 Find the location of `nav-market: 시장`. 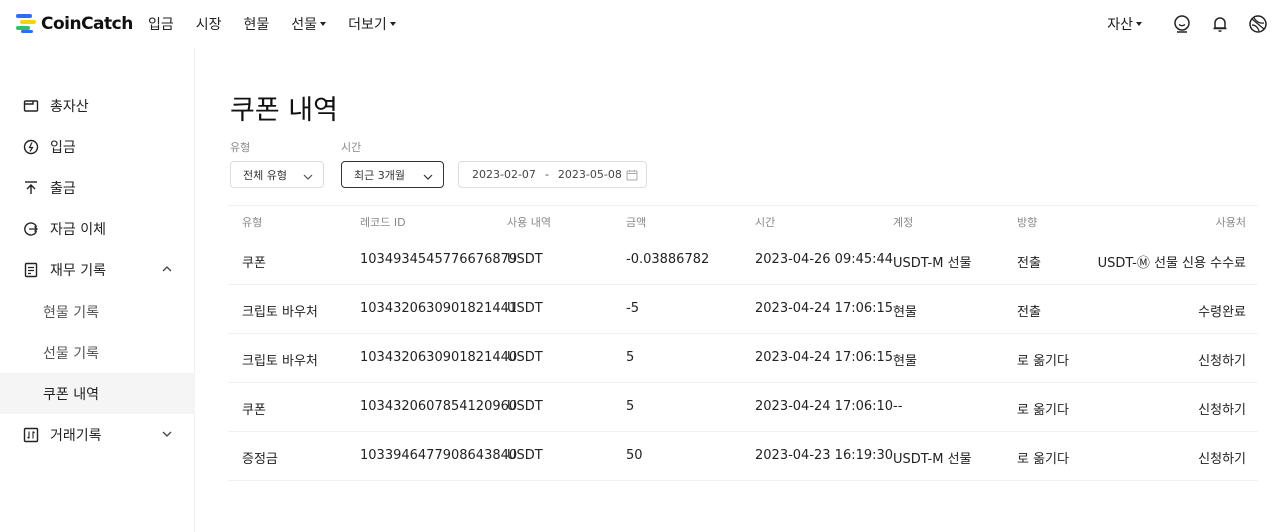

nav-market: 시장 is located at coordinates (209, 24).